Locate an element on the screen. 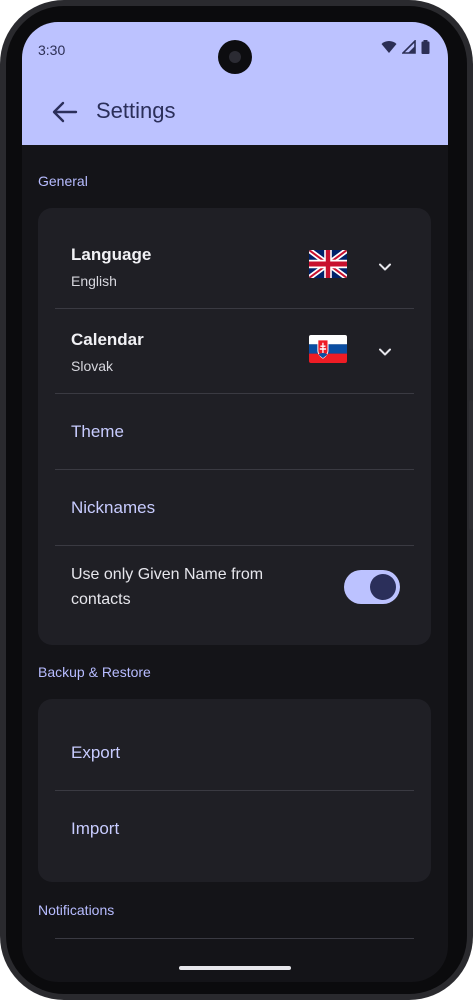 This screenshot has height=1000, width=473. power-button is located at coordinates (471, 465).